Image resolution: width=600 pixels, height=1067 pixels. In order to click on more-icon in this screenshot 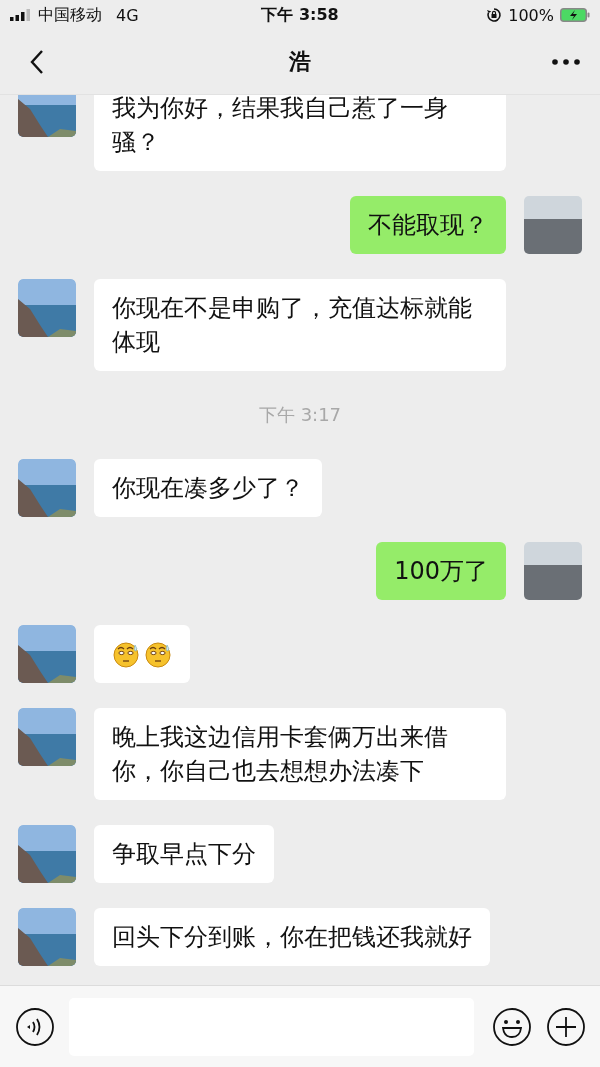, I will do `click(566, 62)`.